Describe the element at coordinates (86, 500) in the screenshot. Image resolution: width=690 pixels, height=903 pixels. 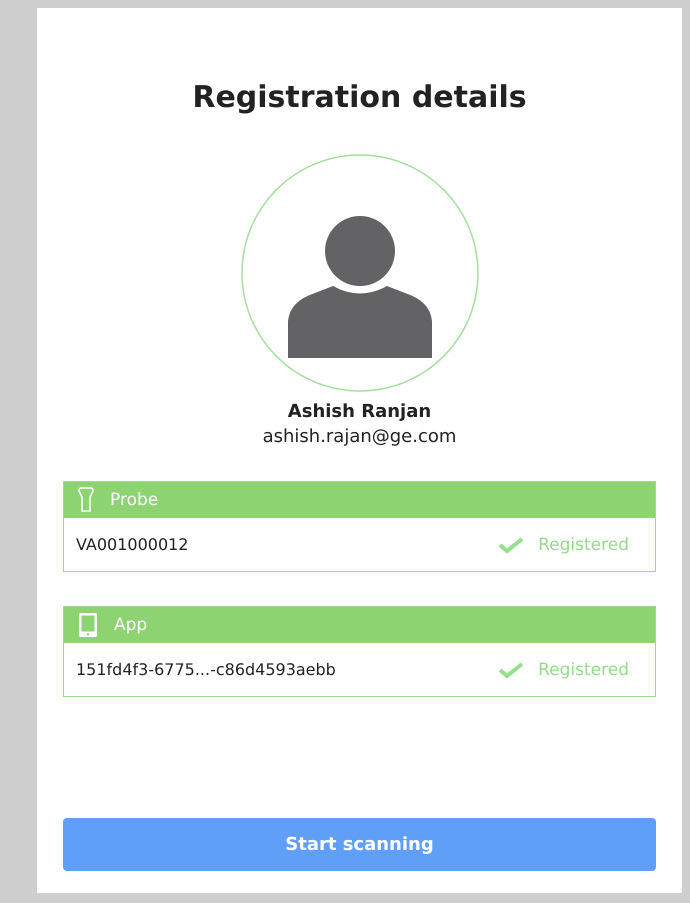
I see `probe-icon` at that location.